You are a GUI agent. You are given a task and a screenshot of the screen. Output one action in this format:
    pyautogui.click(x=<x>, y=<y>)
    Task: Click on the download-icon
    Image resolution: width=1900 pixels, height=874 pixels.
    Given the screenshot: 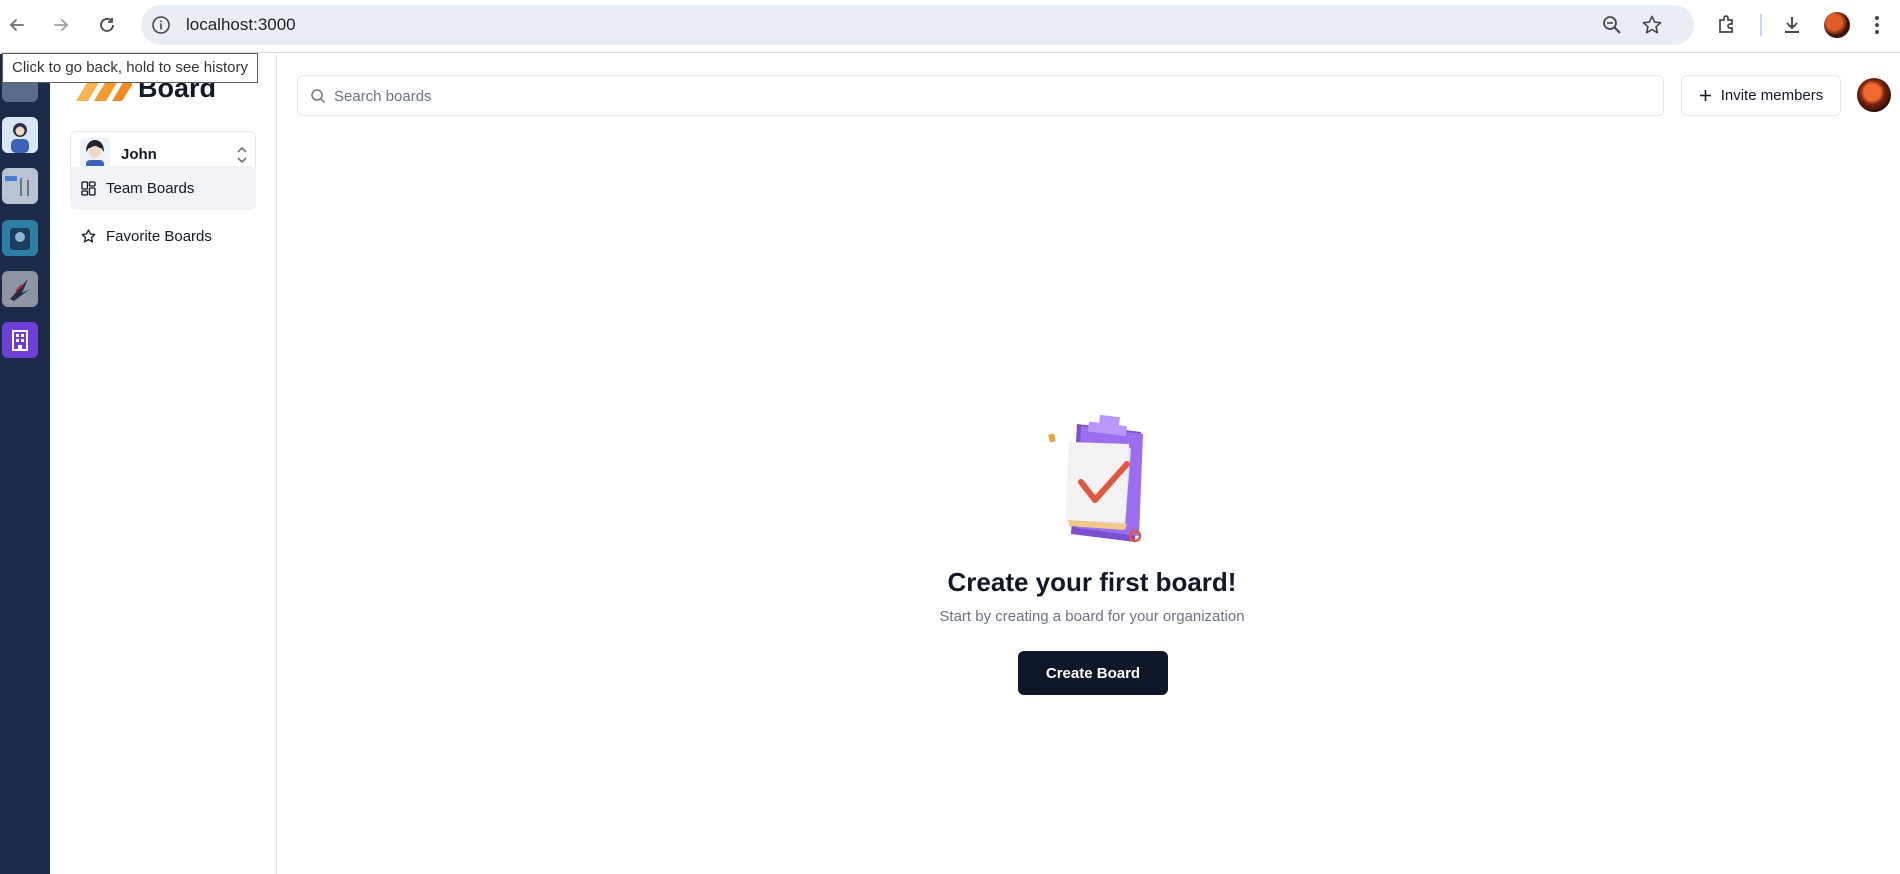 What is the action you would take?
    pyautogui.click(x=1792, y=25)
    